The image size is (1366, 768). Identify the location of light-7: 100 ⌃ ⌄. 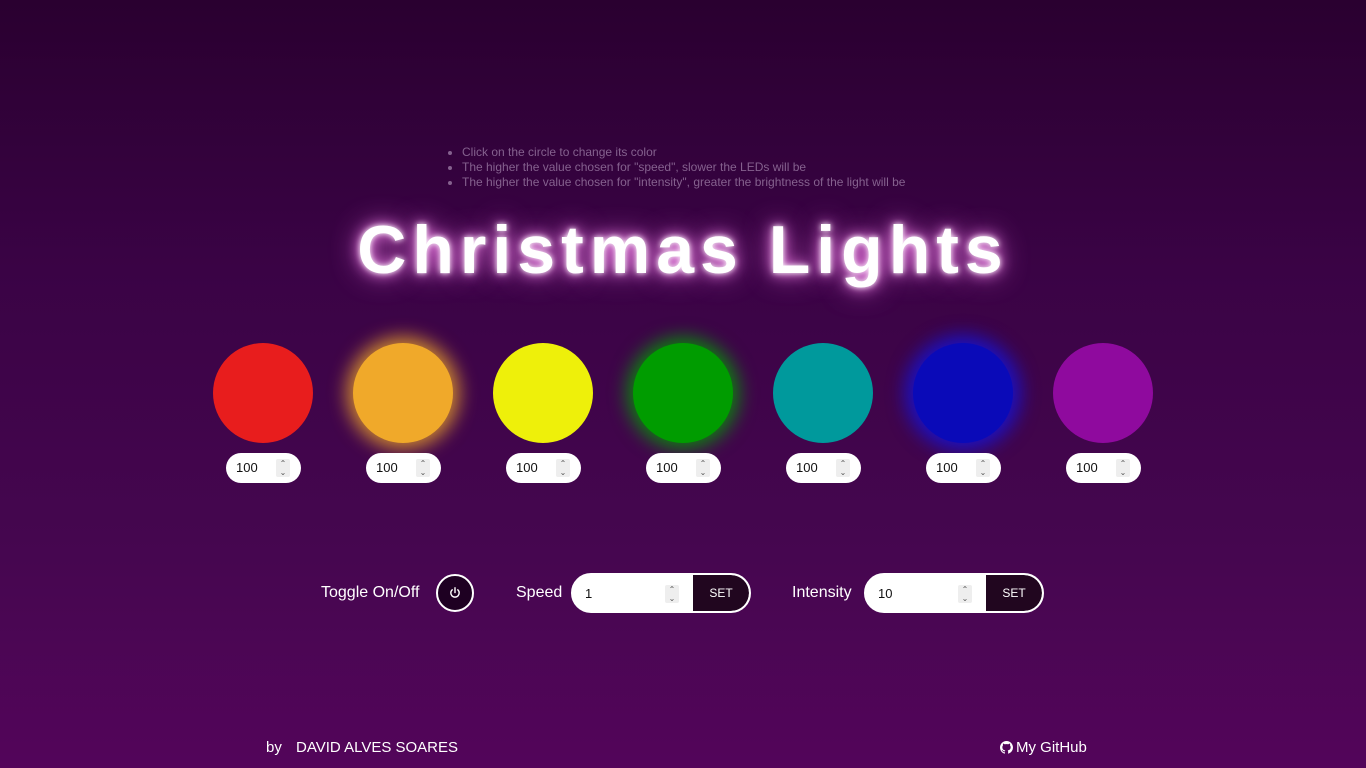
(1103, 413).